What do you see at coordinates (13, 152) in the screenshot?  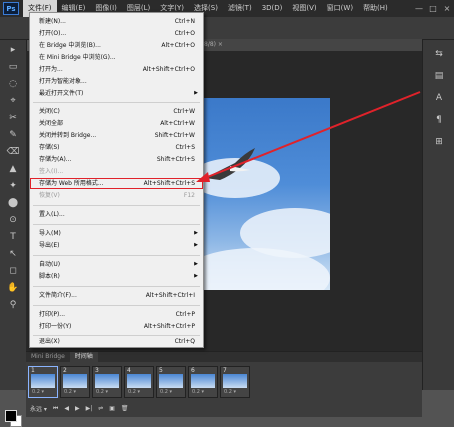 I see `eraser-tool-icon: ⌫` at bounding box center [13, 152].